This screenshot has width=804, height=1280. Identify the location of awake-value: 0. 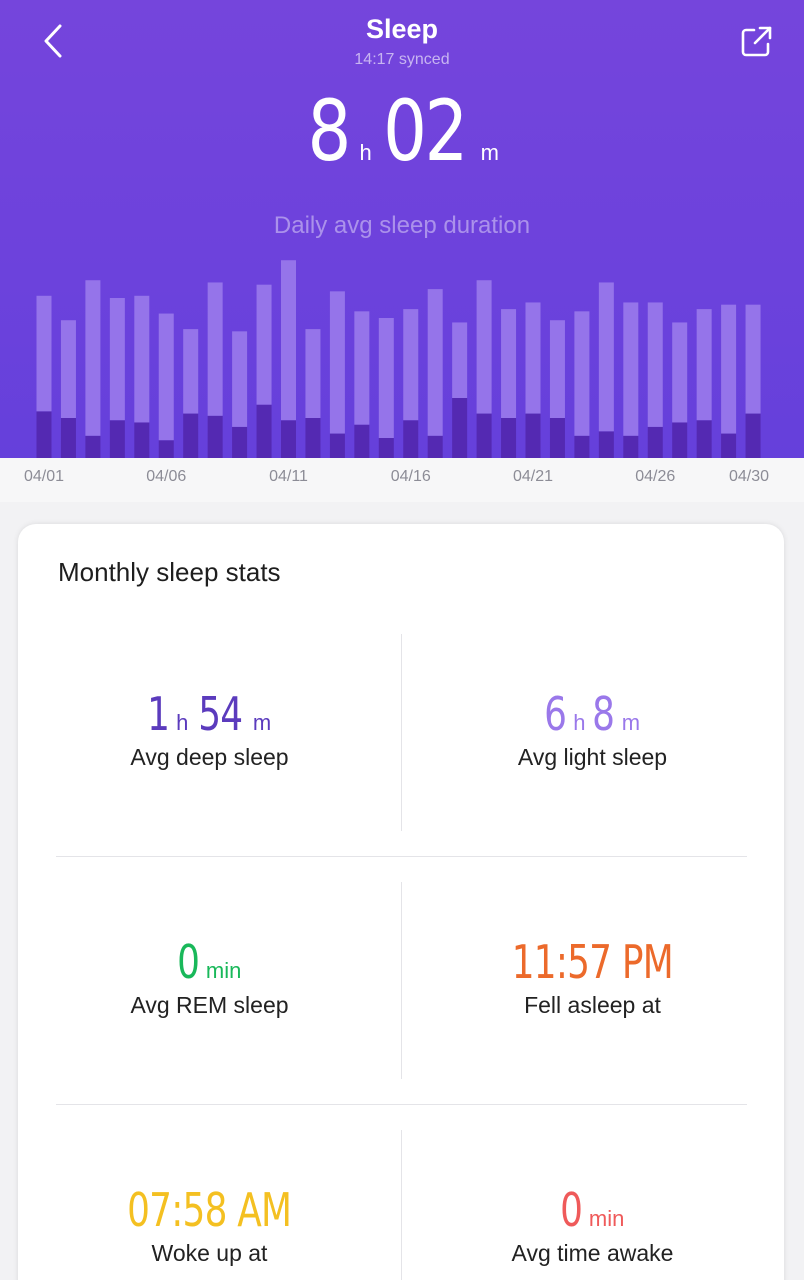
(571, 1210).